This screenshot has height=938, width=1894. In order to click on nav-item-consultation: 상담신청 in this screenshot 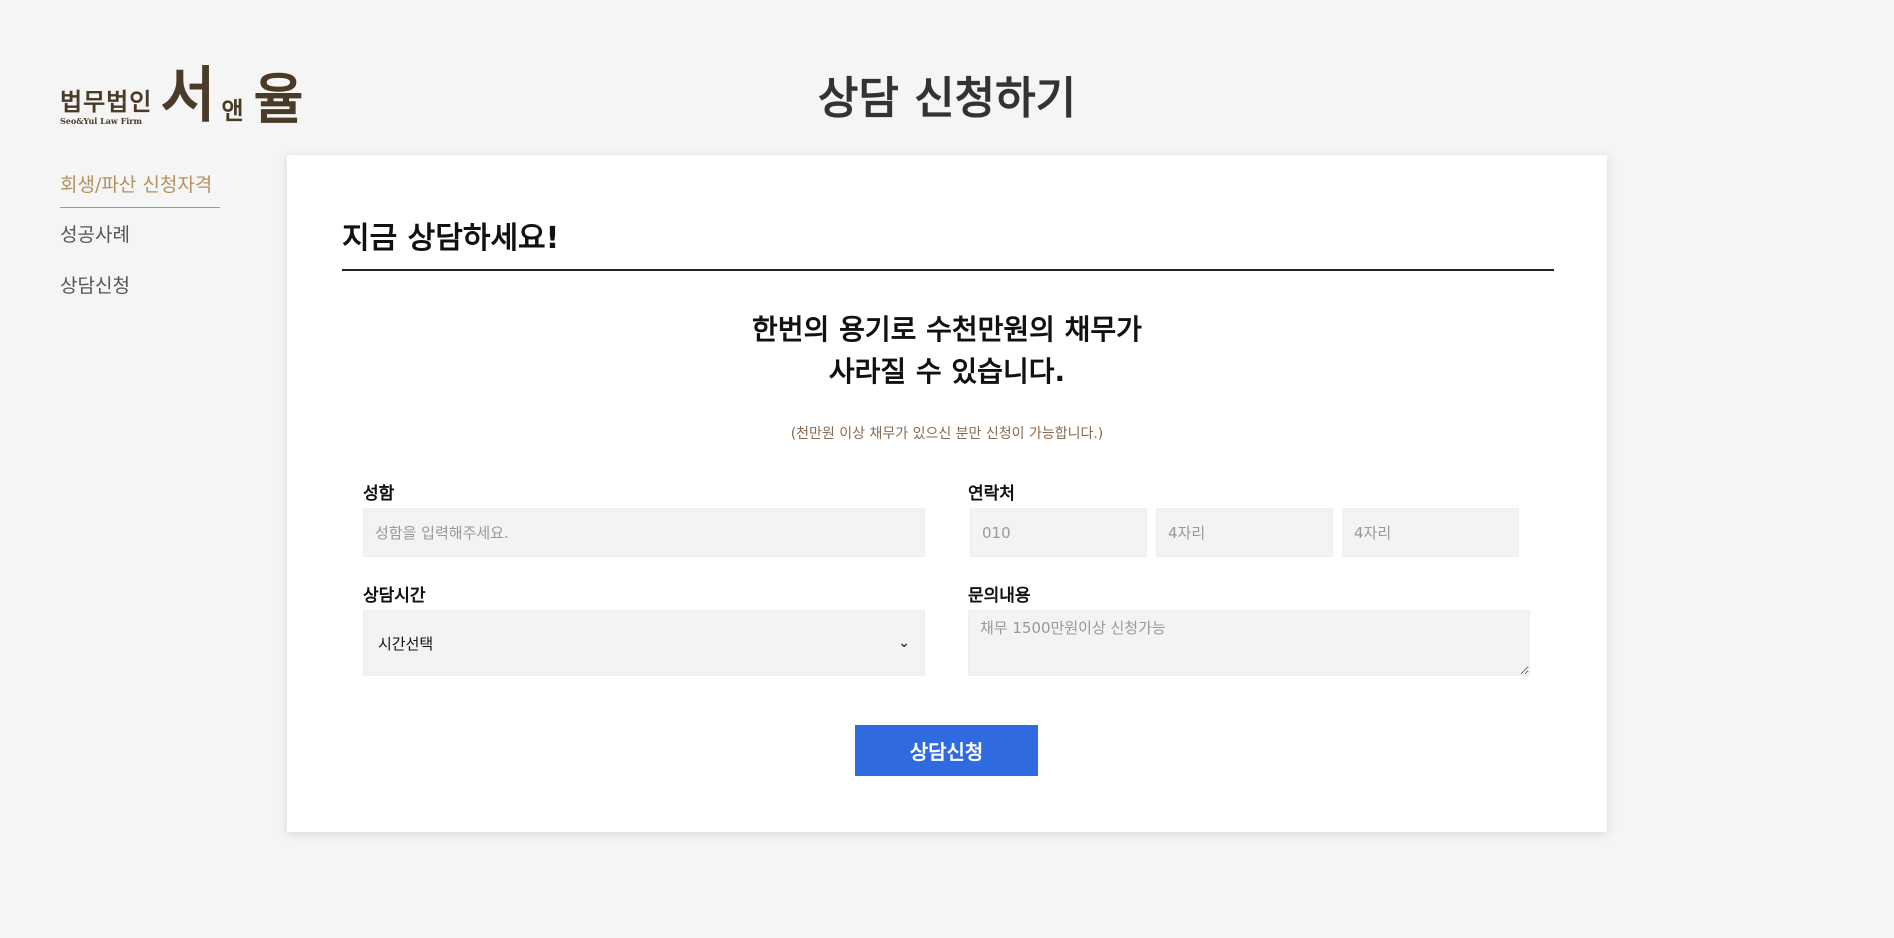, I will do `click(140, 296)`.